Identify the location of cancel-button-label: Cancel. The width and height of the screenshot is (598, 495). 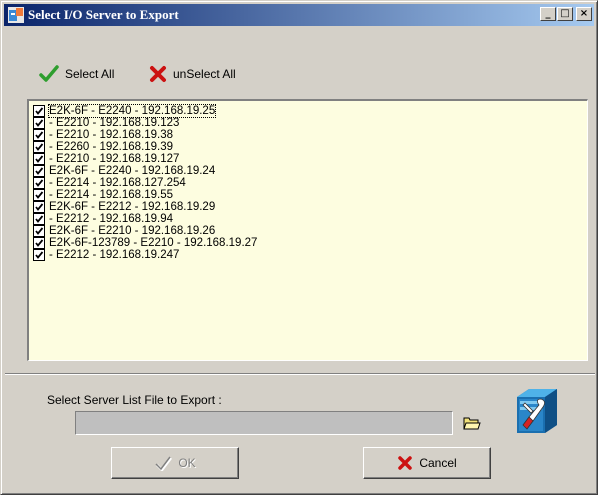
(438, 463).